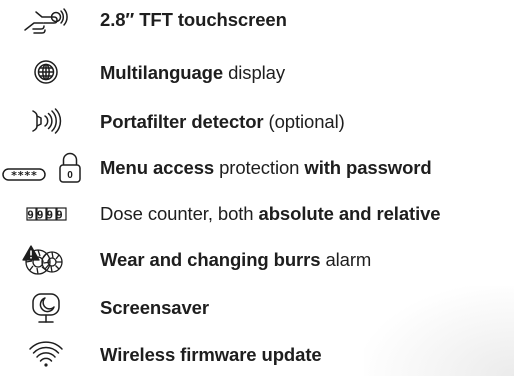 The image size is (514, 376). I want to click on feature-text-part: Screensaver, so click(154, 307).